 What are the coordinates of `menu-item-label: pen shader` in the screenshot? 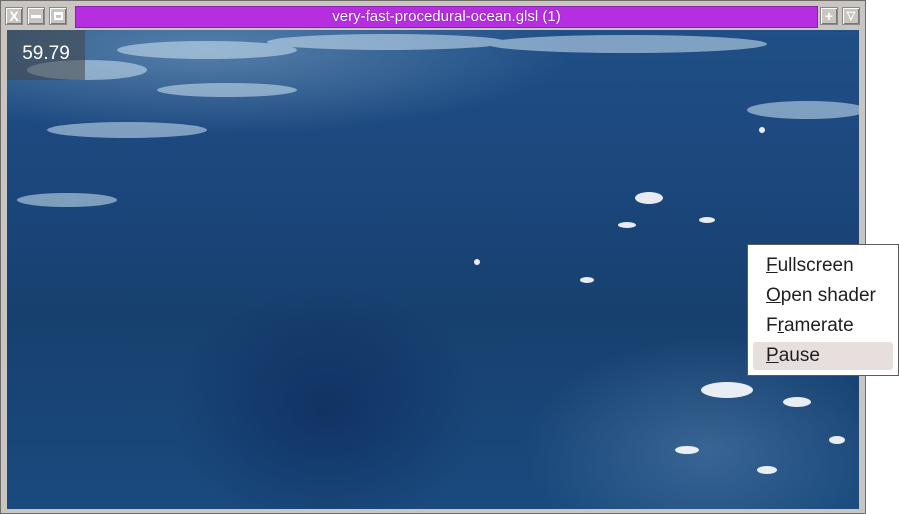 It's located at (828, 295).